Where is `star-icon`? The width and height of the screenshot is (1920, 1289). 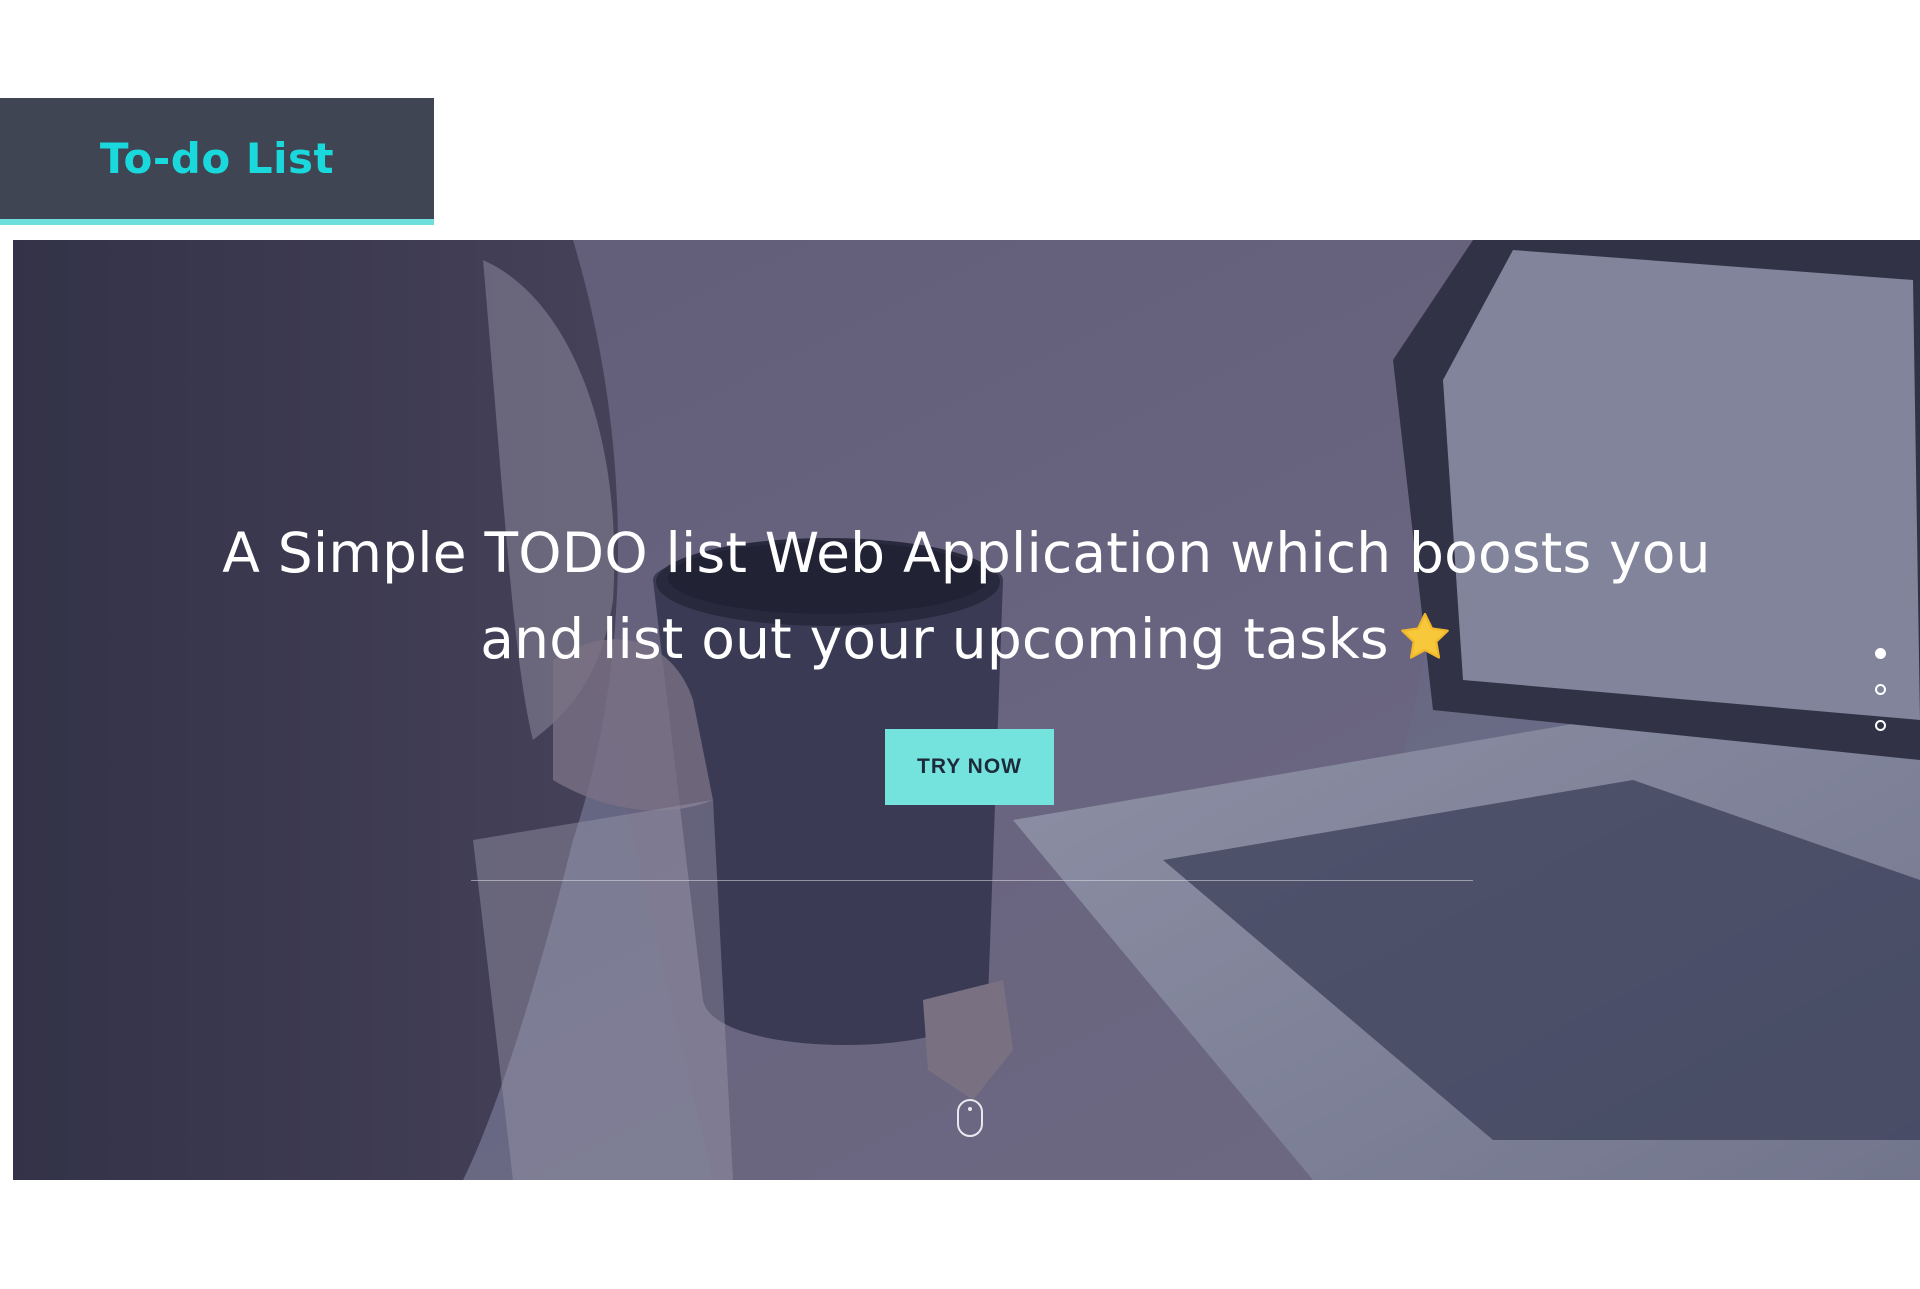 star-icon is located at coordinates (1425, 645).